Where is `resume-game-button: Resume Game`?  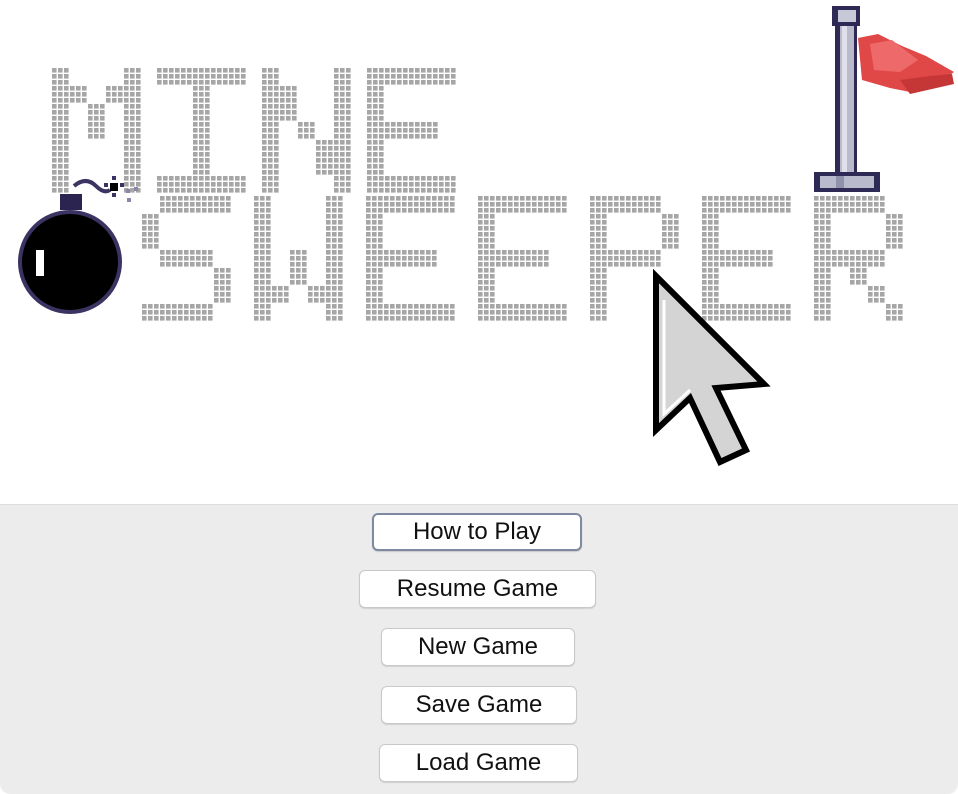
resume-game-button: Resume Game is located at coordinates (477, 589).